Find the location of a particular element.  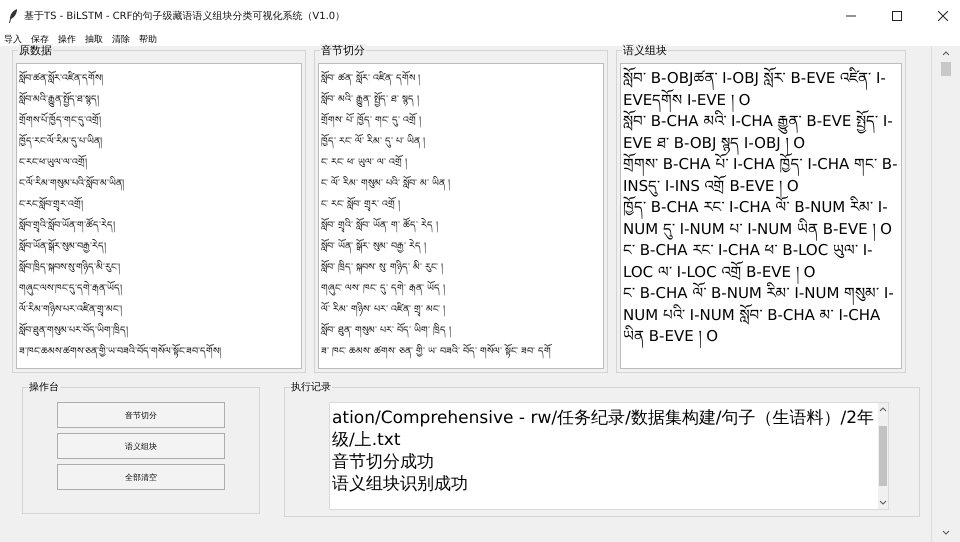

action-button: 全部清空 is located at coordinates (141, 477).